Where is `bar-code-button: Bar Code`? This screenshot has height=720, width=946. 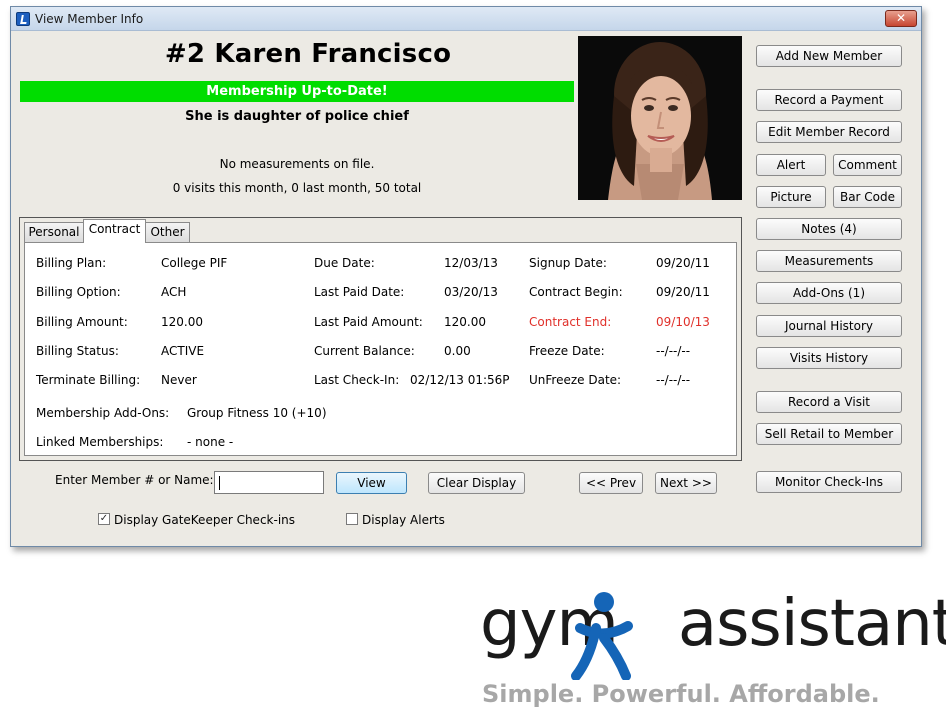
bar-code-button: Bar Code is located at coordinates (867, 197).